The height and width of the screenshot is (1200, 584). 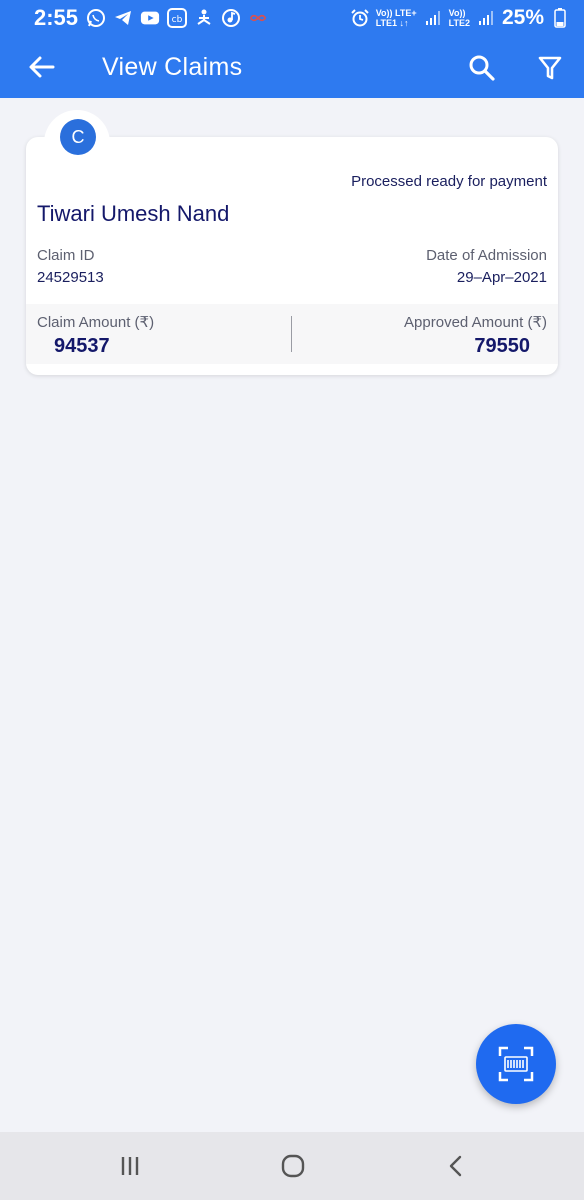 I want to click on home-icon, so click(x=293, y=1166).